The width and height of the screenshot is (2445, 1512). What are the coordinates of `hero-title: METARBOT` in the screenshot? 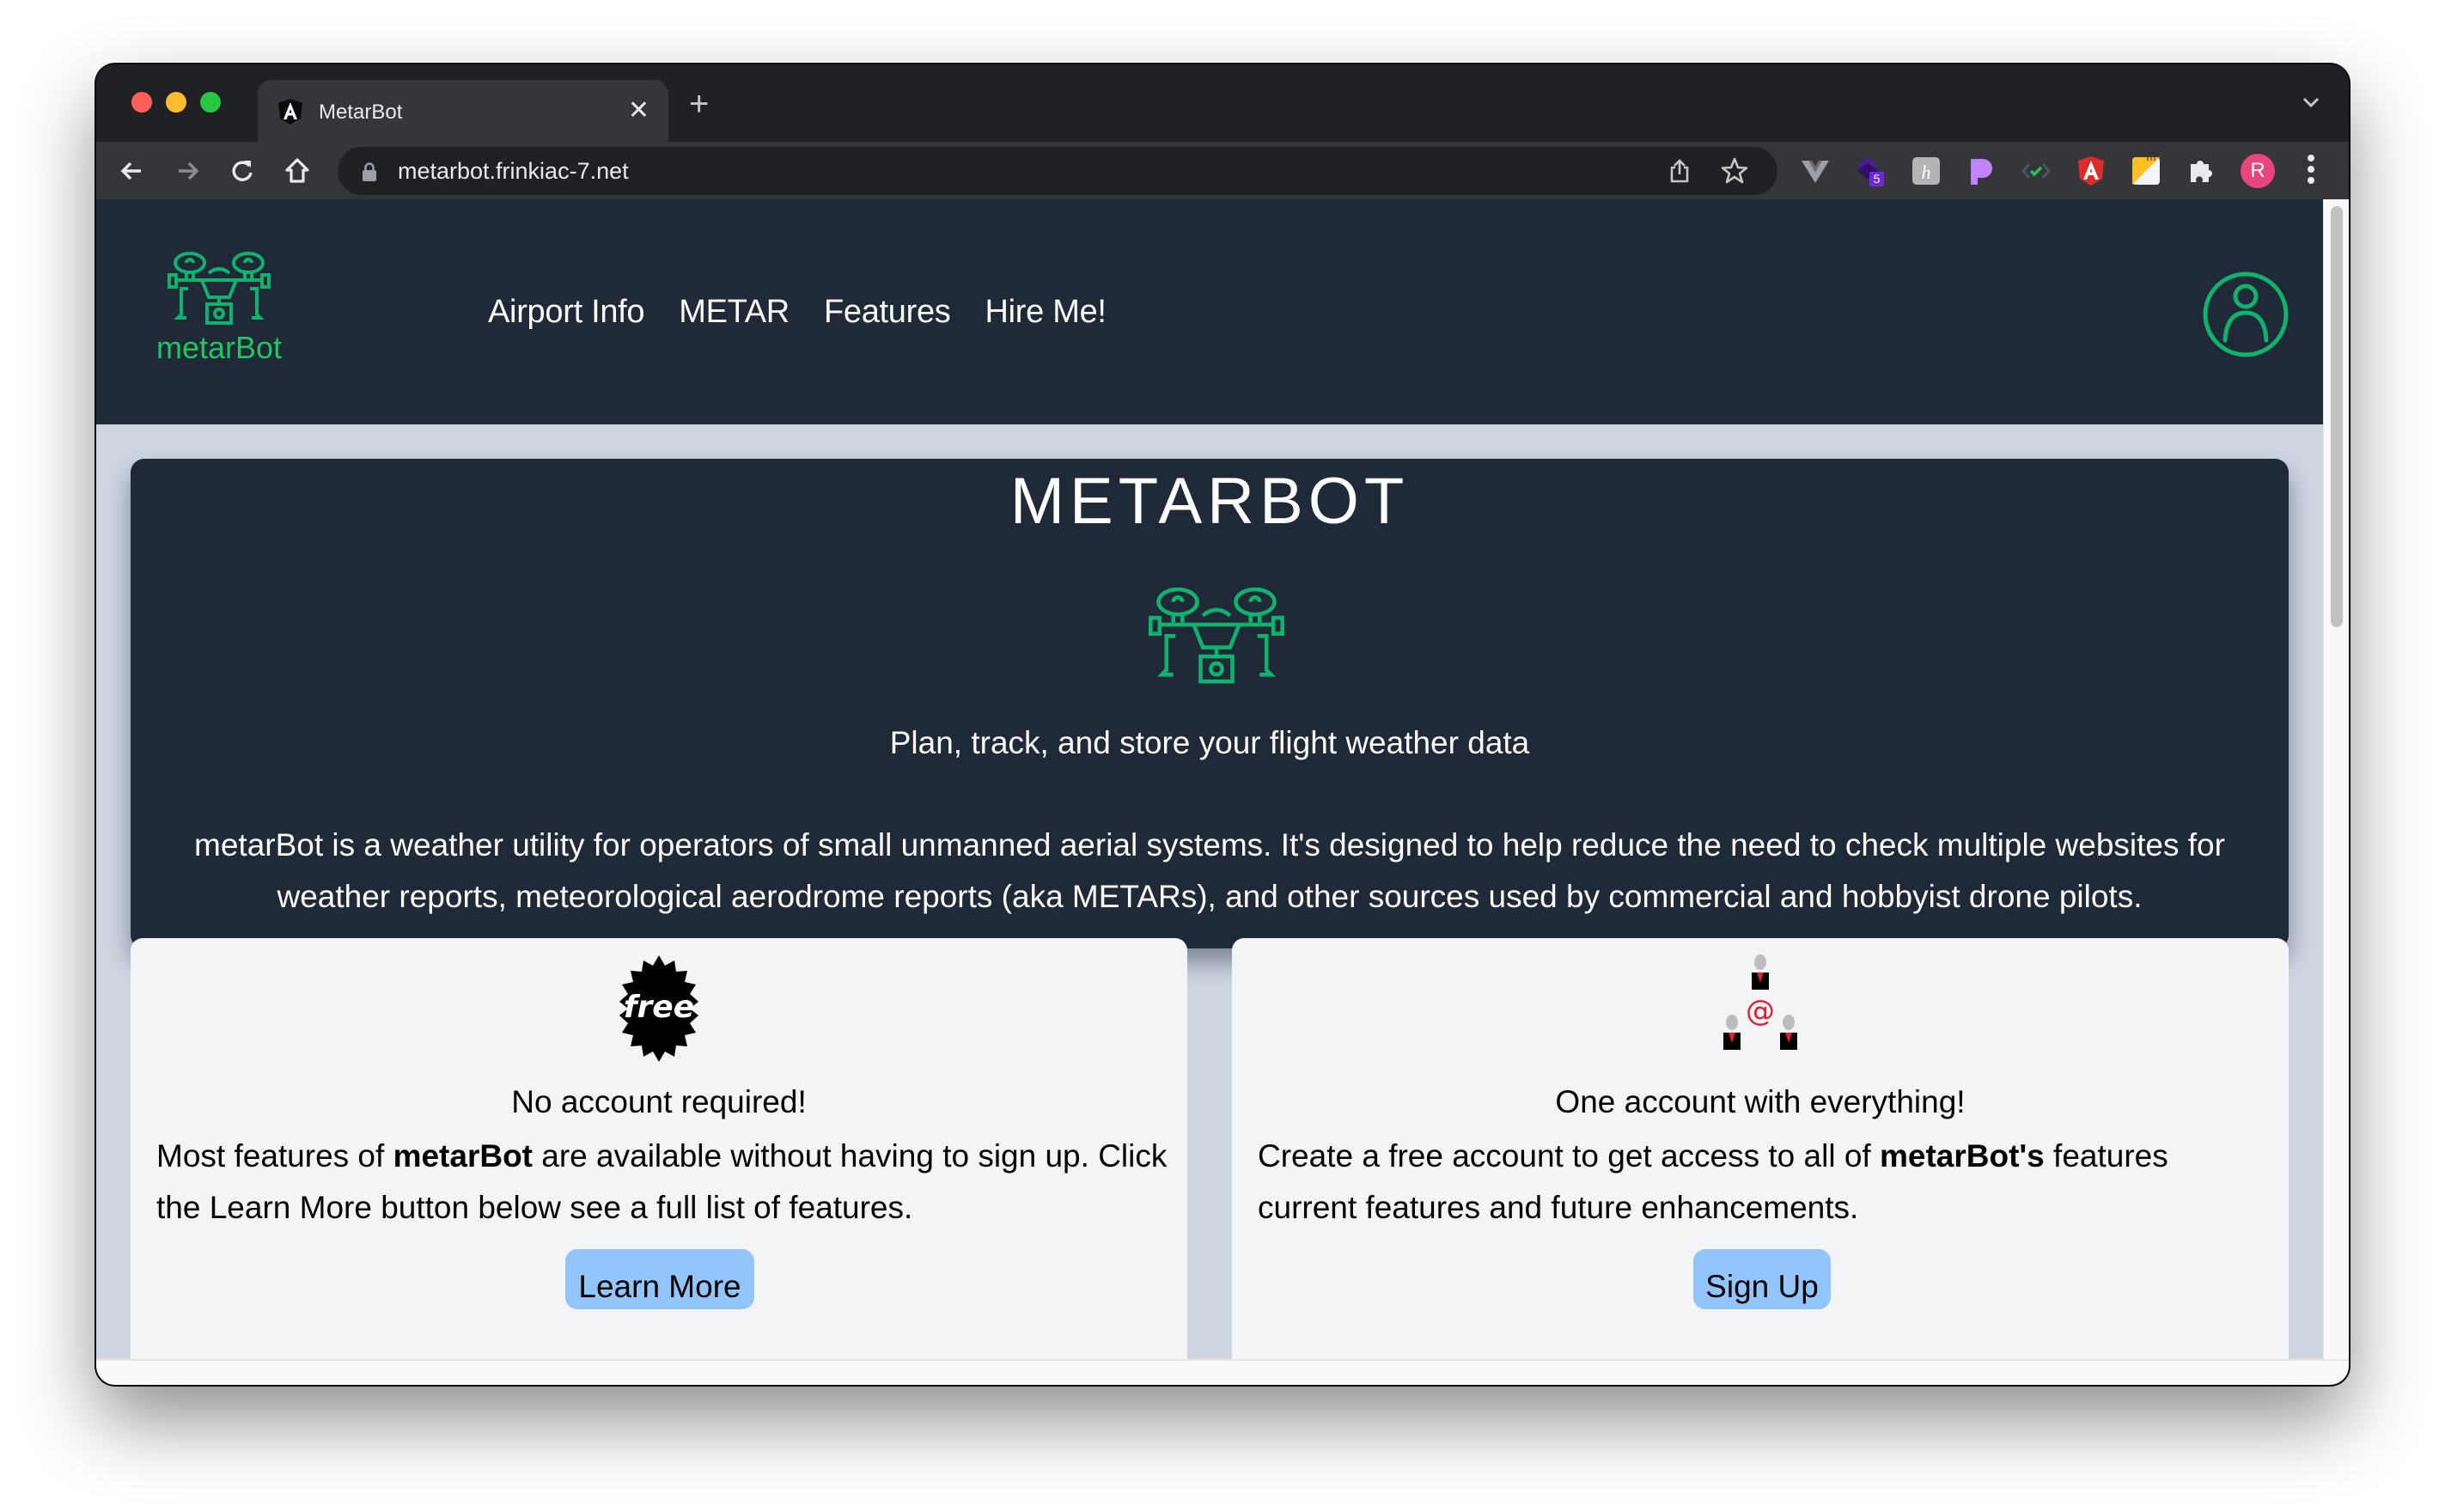 It's located at (1209, 502).